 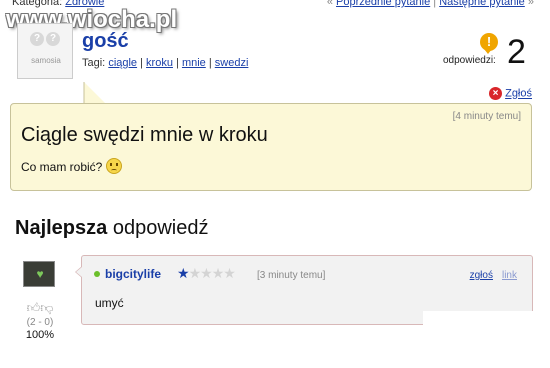 What do you see at coordinates (94, 93) in the screenshot?
I see `speech-bubble-tail` at bounding box center [94, 93].